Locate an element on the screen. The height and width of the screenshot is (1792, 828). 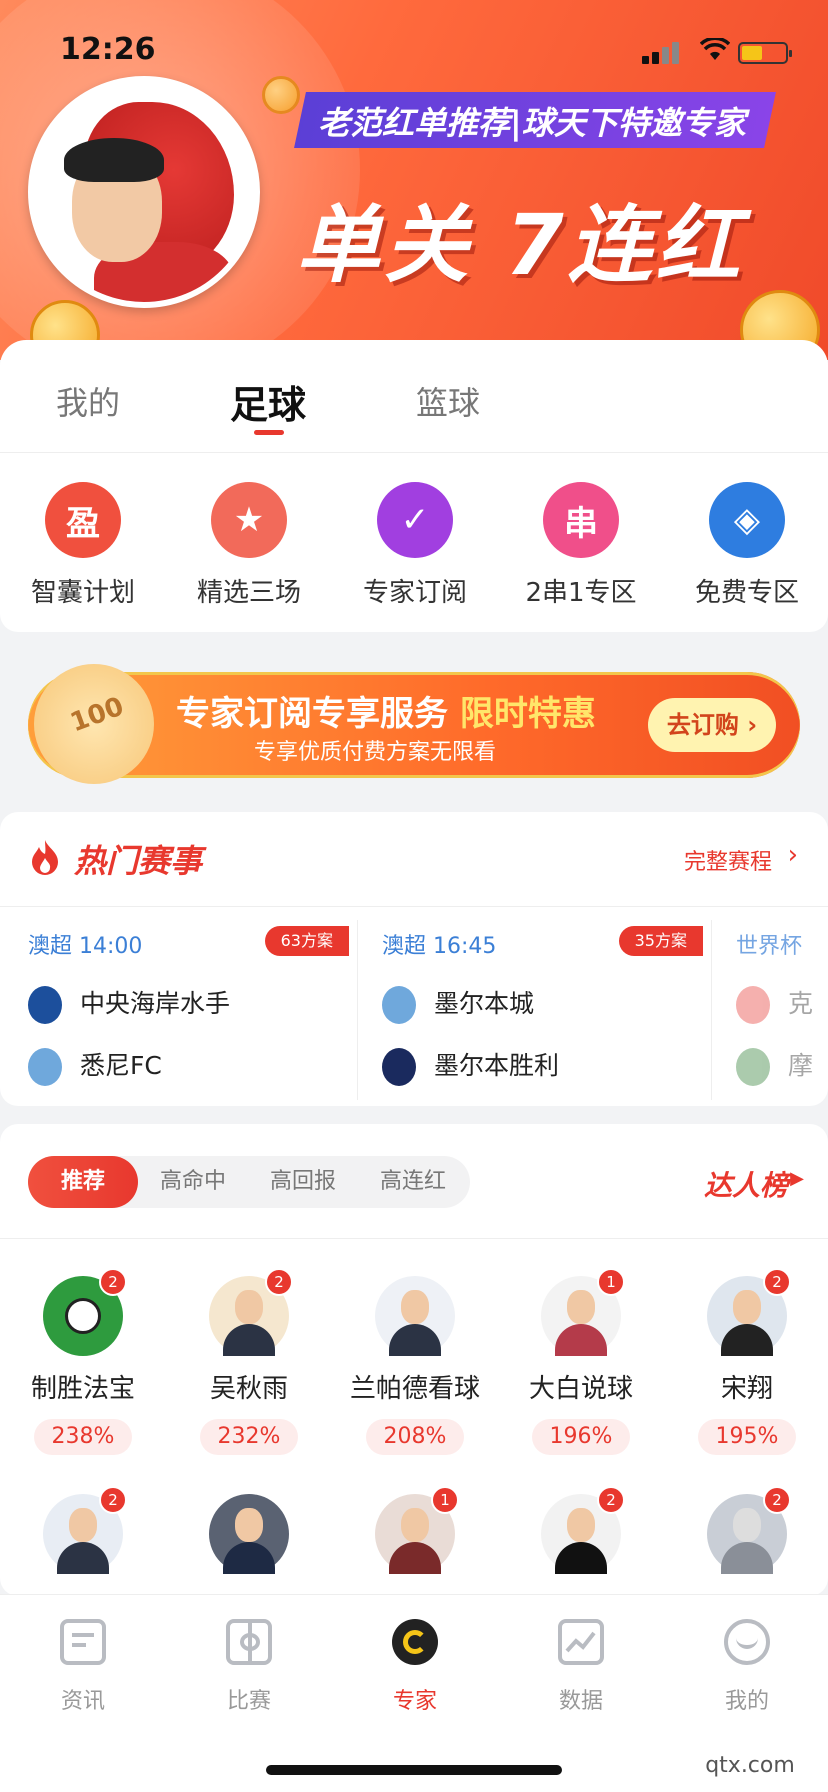
nav-match: 比赛 is located at coordinates (249, 1667).